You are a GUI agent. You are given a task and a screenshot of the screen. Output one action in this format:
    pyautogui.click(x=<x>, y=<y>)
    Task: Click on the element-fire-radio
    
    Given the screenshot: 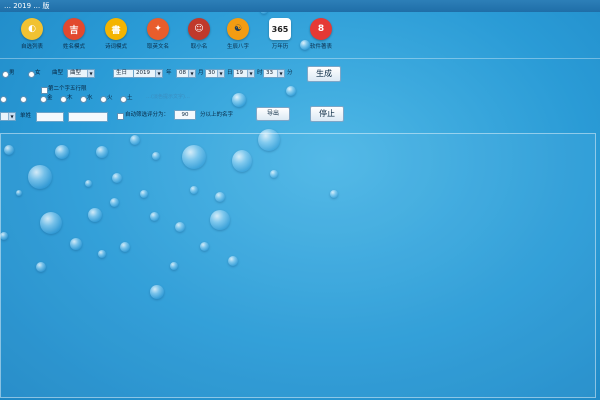 What is the action you would take?
    pyautogui.click(x=103, y=99)
    